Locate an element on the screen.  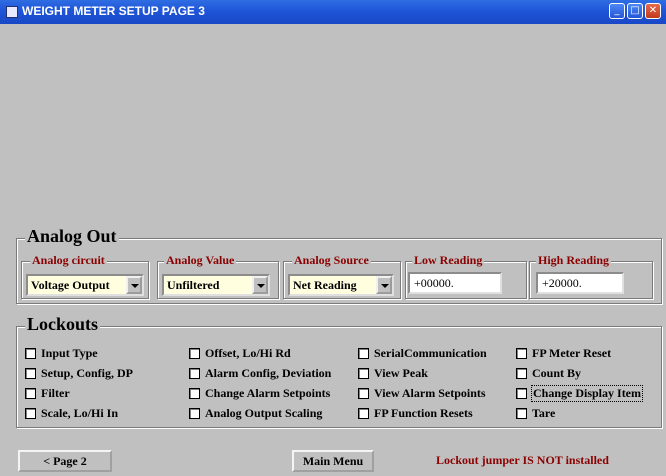
title-bar: WEIGHT METER SETUP PAGE 3 _ □ ✕ is located at coordinates (333, 12).